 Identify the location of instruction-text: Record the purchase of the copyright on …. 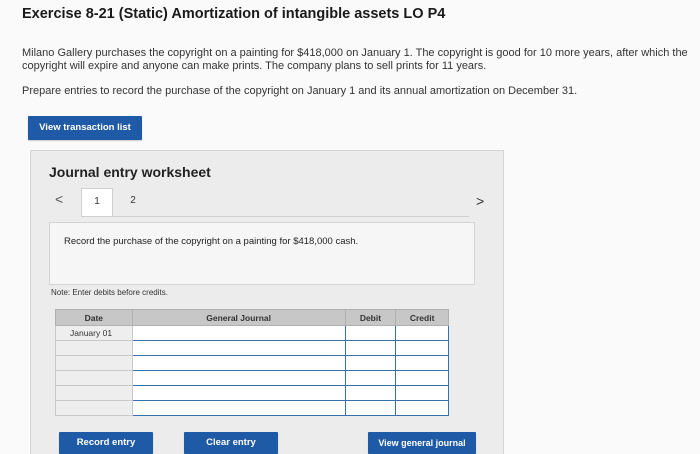
(211, 241).